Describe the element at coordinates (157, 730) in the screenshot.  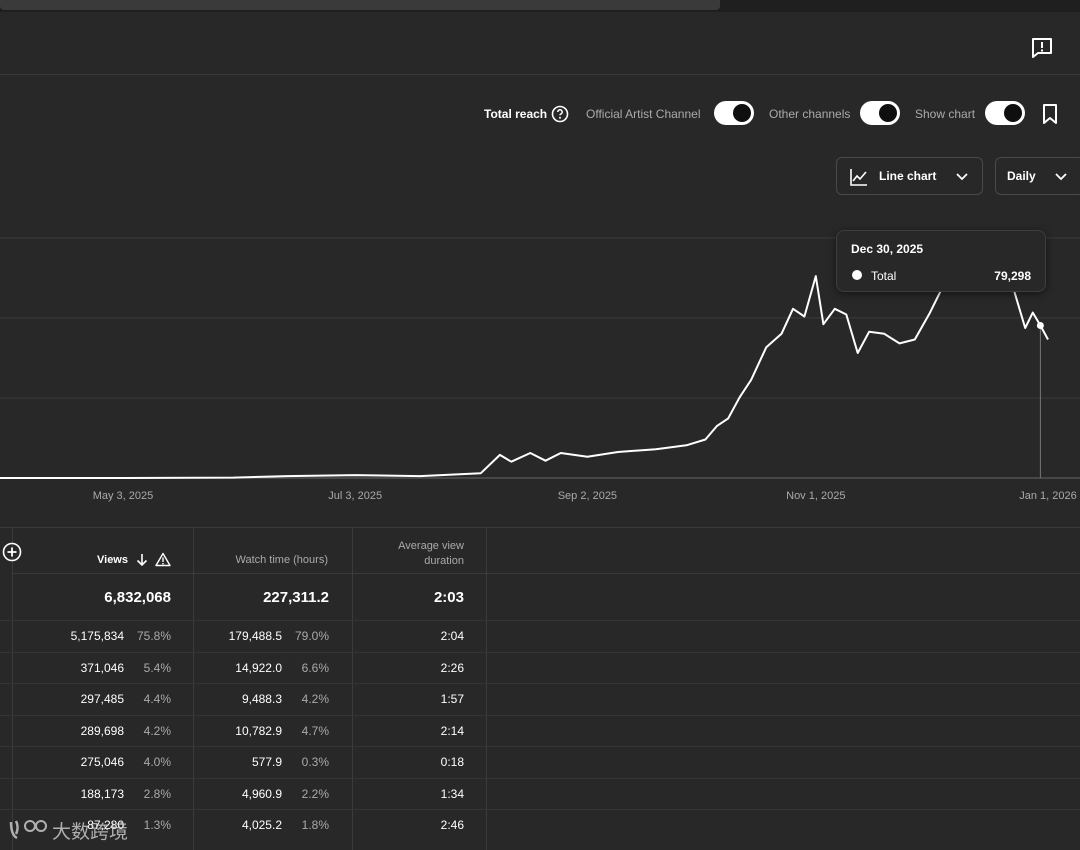
I see `cell-views-pct: 4.2%` at that location.